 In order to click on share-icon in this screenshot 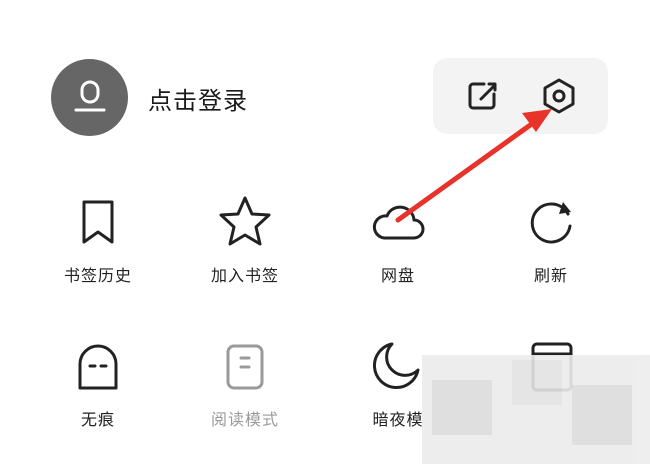, I will do `click(482, 96)`.